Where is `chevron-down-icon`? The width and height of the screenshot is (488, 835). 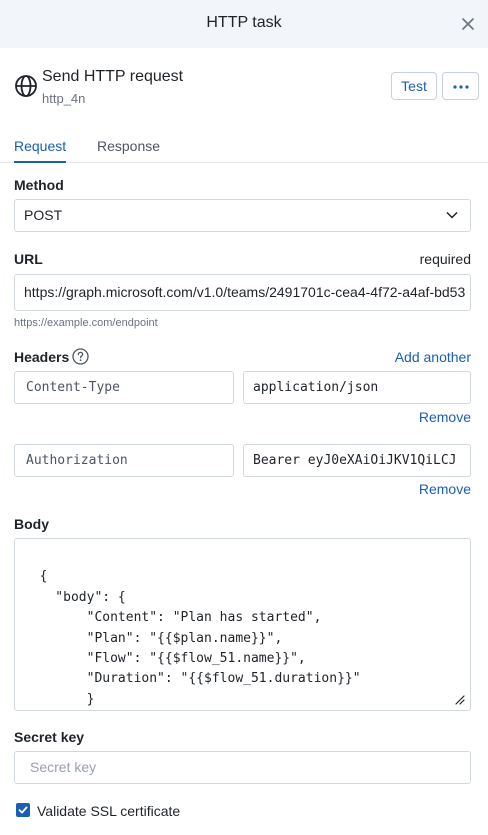
chevron-down-icon is located at coordinates (452, 215).